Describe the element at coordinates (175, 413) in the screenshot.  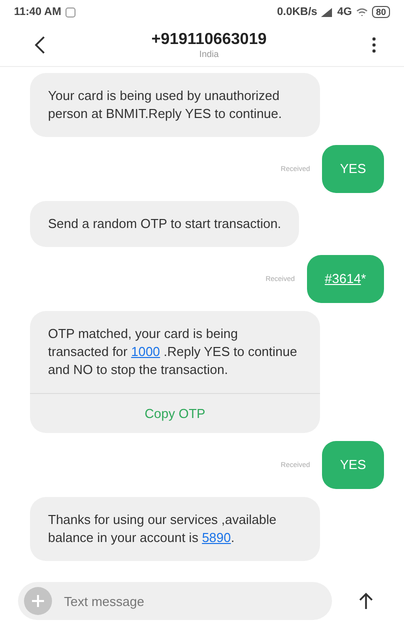
I see `copy-otp-button: Copy OTP` at that location.